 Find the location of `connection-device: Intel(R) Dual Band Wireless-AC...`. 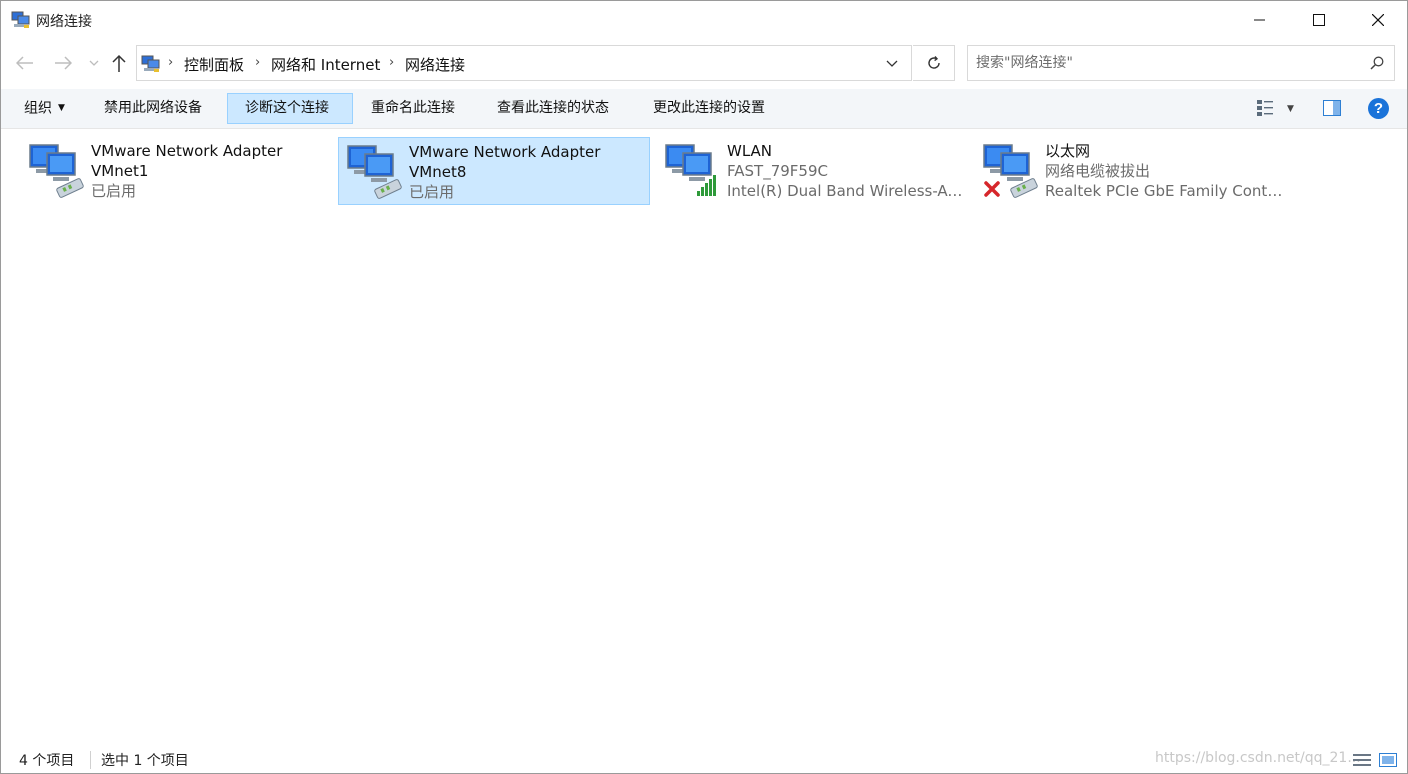

connection-device: Intel(R) Dual Band Wireless-AC... is located at coordinates (847, 191).